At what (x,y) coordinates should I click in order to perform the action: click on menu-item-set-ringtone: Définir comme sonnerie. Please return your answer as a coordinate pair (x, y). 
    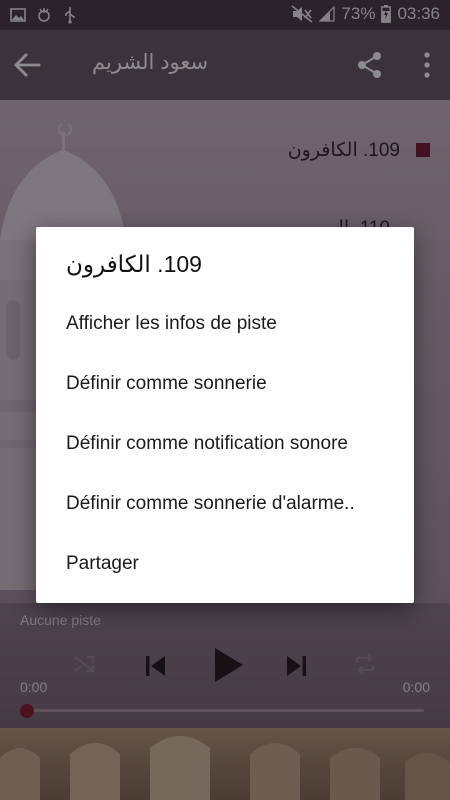
    Looking at the image, I should click on (225, 384).